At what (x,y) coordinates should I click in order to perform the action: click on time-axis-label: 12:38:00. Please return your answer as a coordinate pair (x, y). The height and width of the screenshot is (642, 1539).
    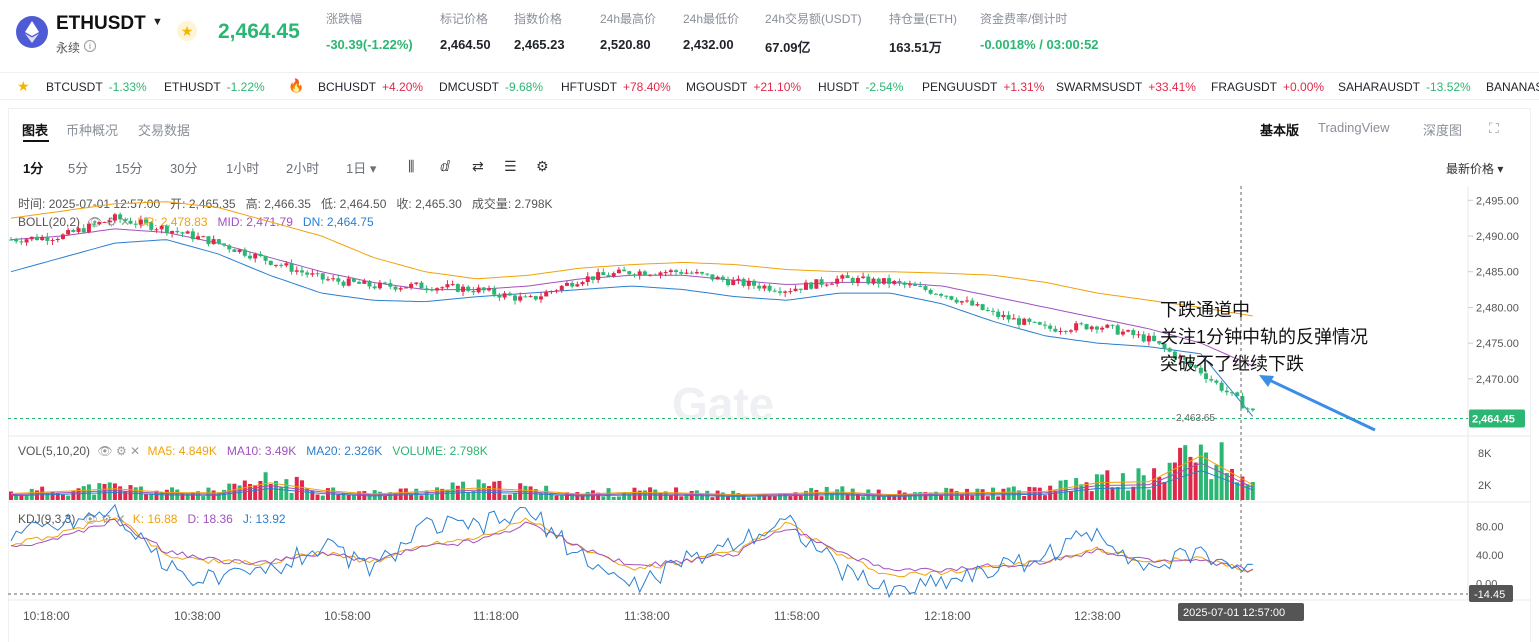
    Looking at the image, I should click on (1097, 616).